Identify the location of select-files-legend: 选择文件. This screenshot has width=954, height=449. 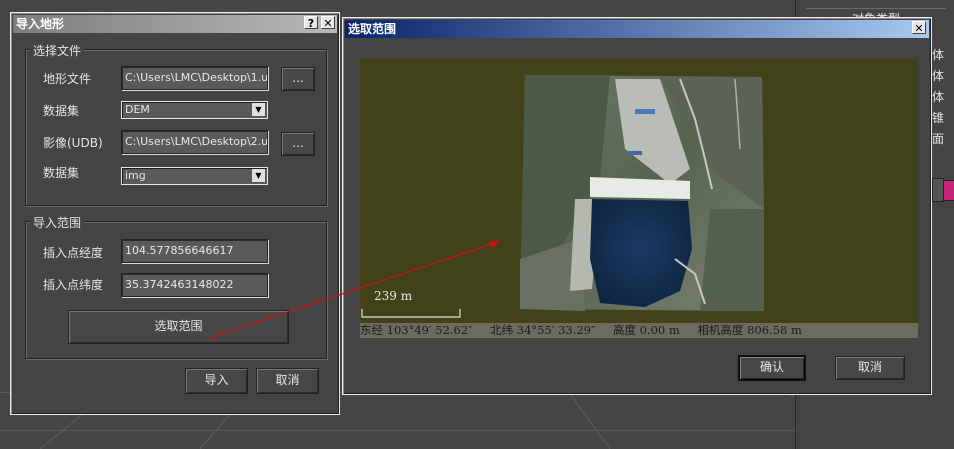
(57, 50).